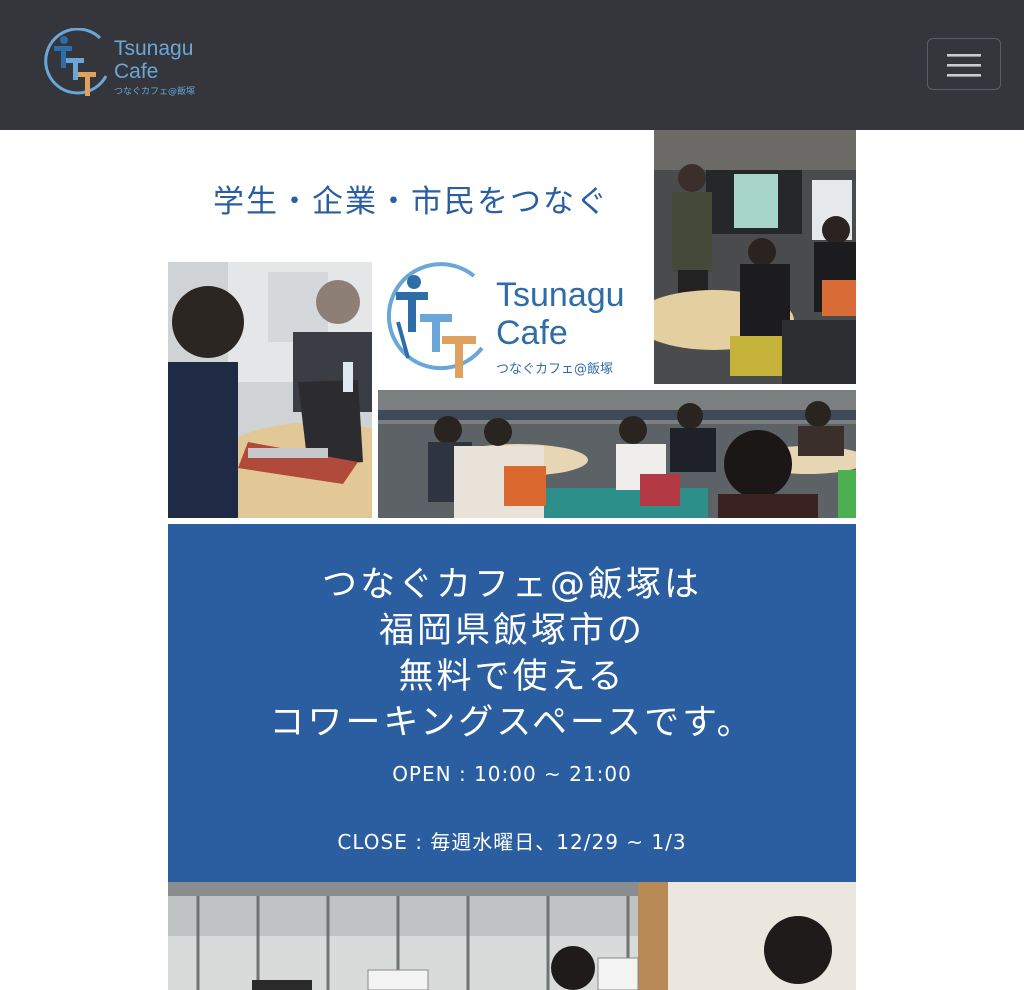  Describe the element at coordinates (511, 585) in the screenshot. I see `info-title-line: つなぐカフェ@飯塚は` at that location.